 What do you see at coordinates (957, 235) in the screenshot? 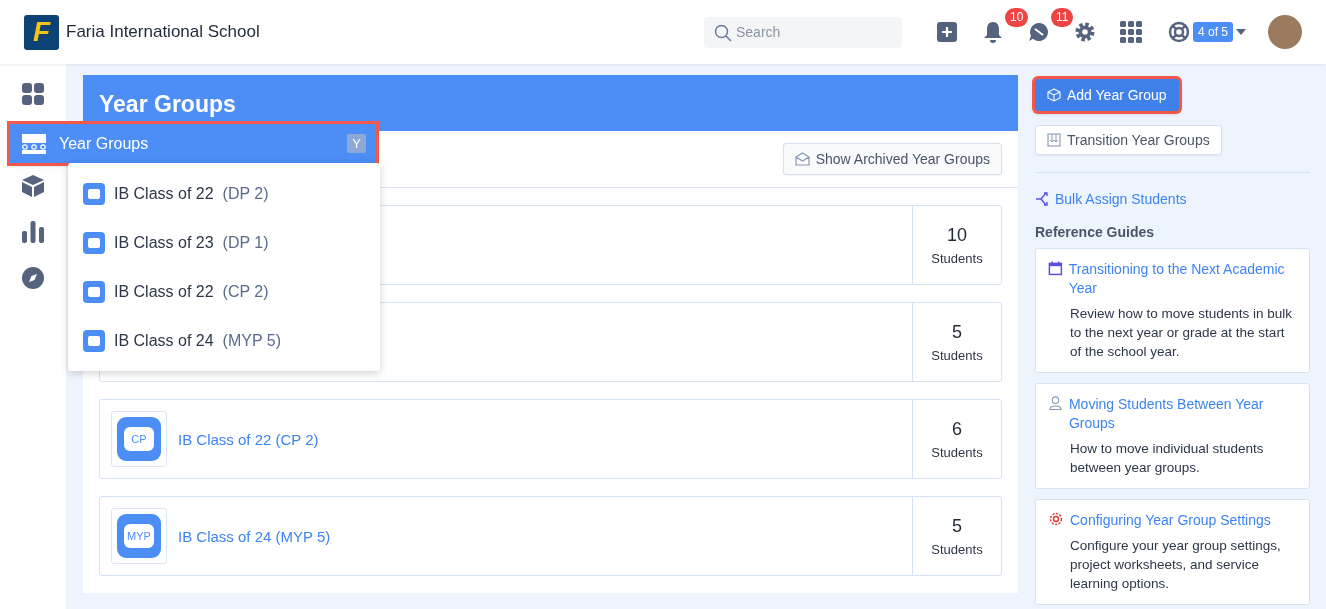
I see `student-count: 10` at bounding box center [957, 235].